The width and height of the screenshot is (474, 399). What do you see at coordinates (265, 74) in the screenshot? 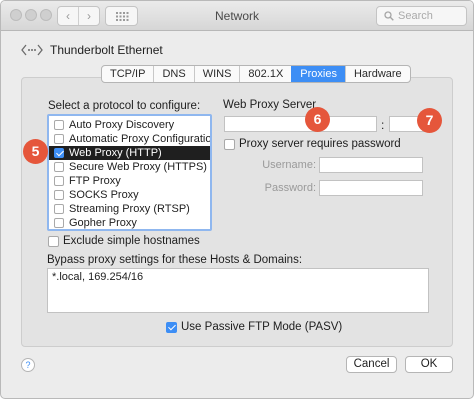
I see `tab-8021x: 802.1X` at bounding box center [265, 74].